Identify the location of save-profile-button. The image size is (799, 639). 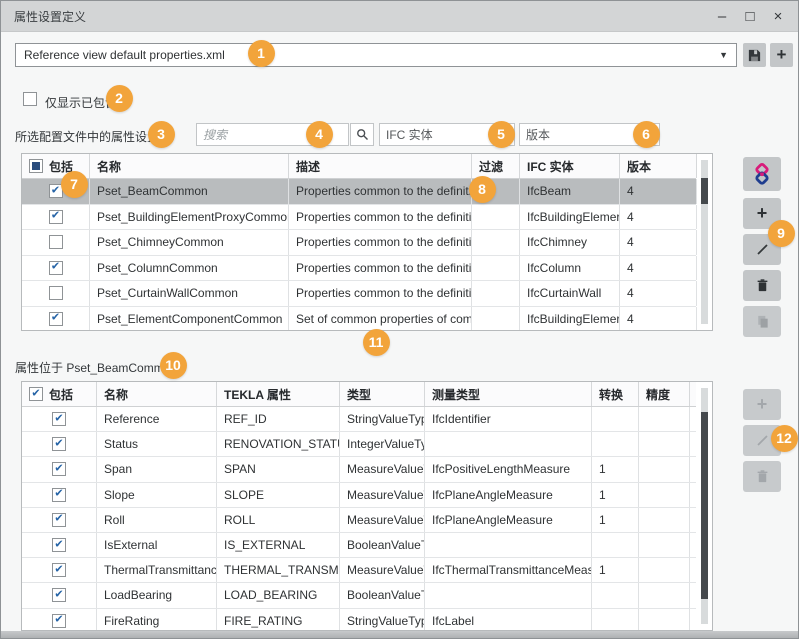
(754, 55).